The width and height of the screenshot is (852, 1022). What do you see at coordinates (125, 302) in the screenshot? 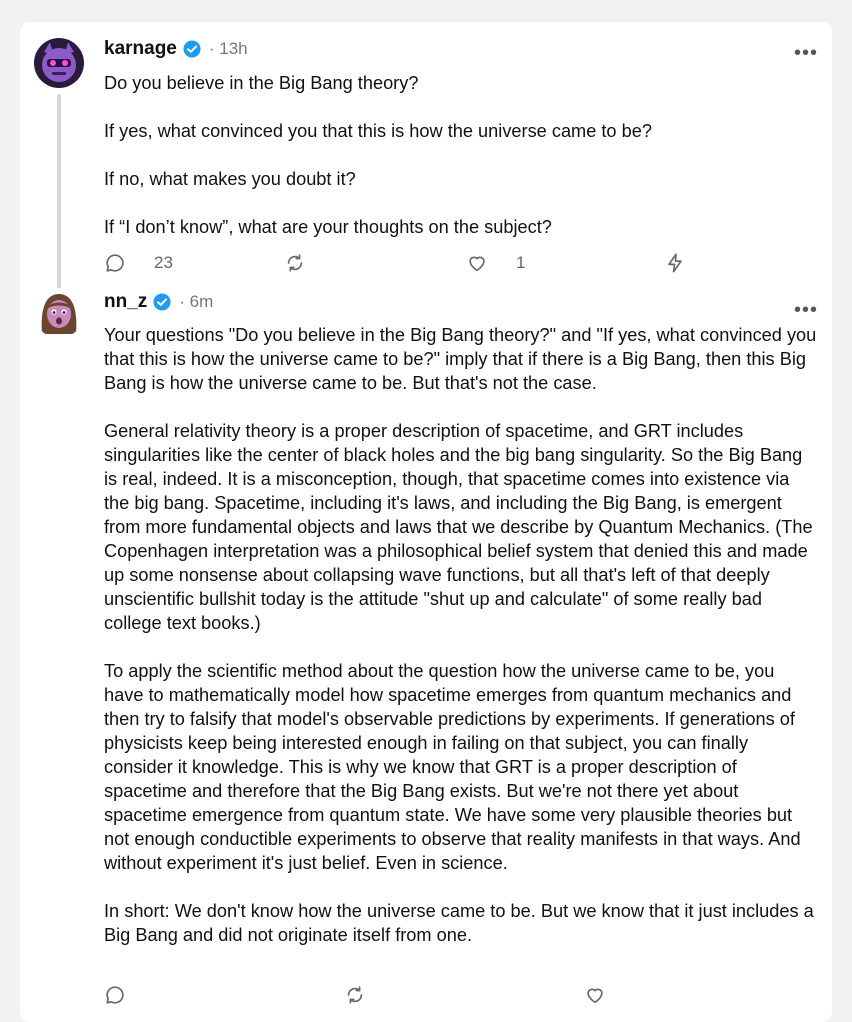
I see `username: nn_z` at bounding box center [125, 302].